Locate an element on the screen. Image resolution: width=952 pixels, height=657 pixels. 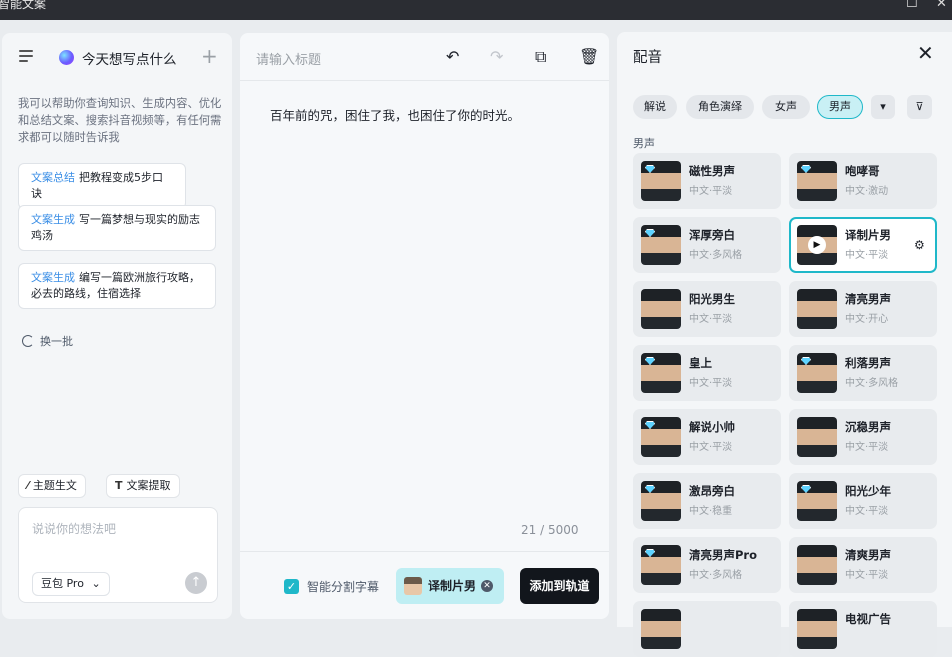
voice-card: 解说小帅 中文·平淡 is located at coordinates (707, 437).